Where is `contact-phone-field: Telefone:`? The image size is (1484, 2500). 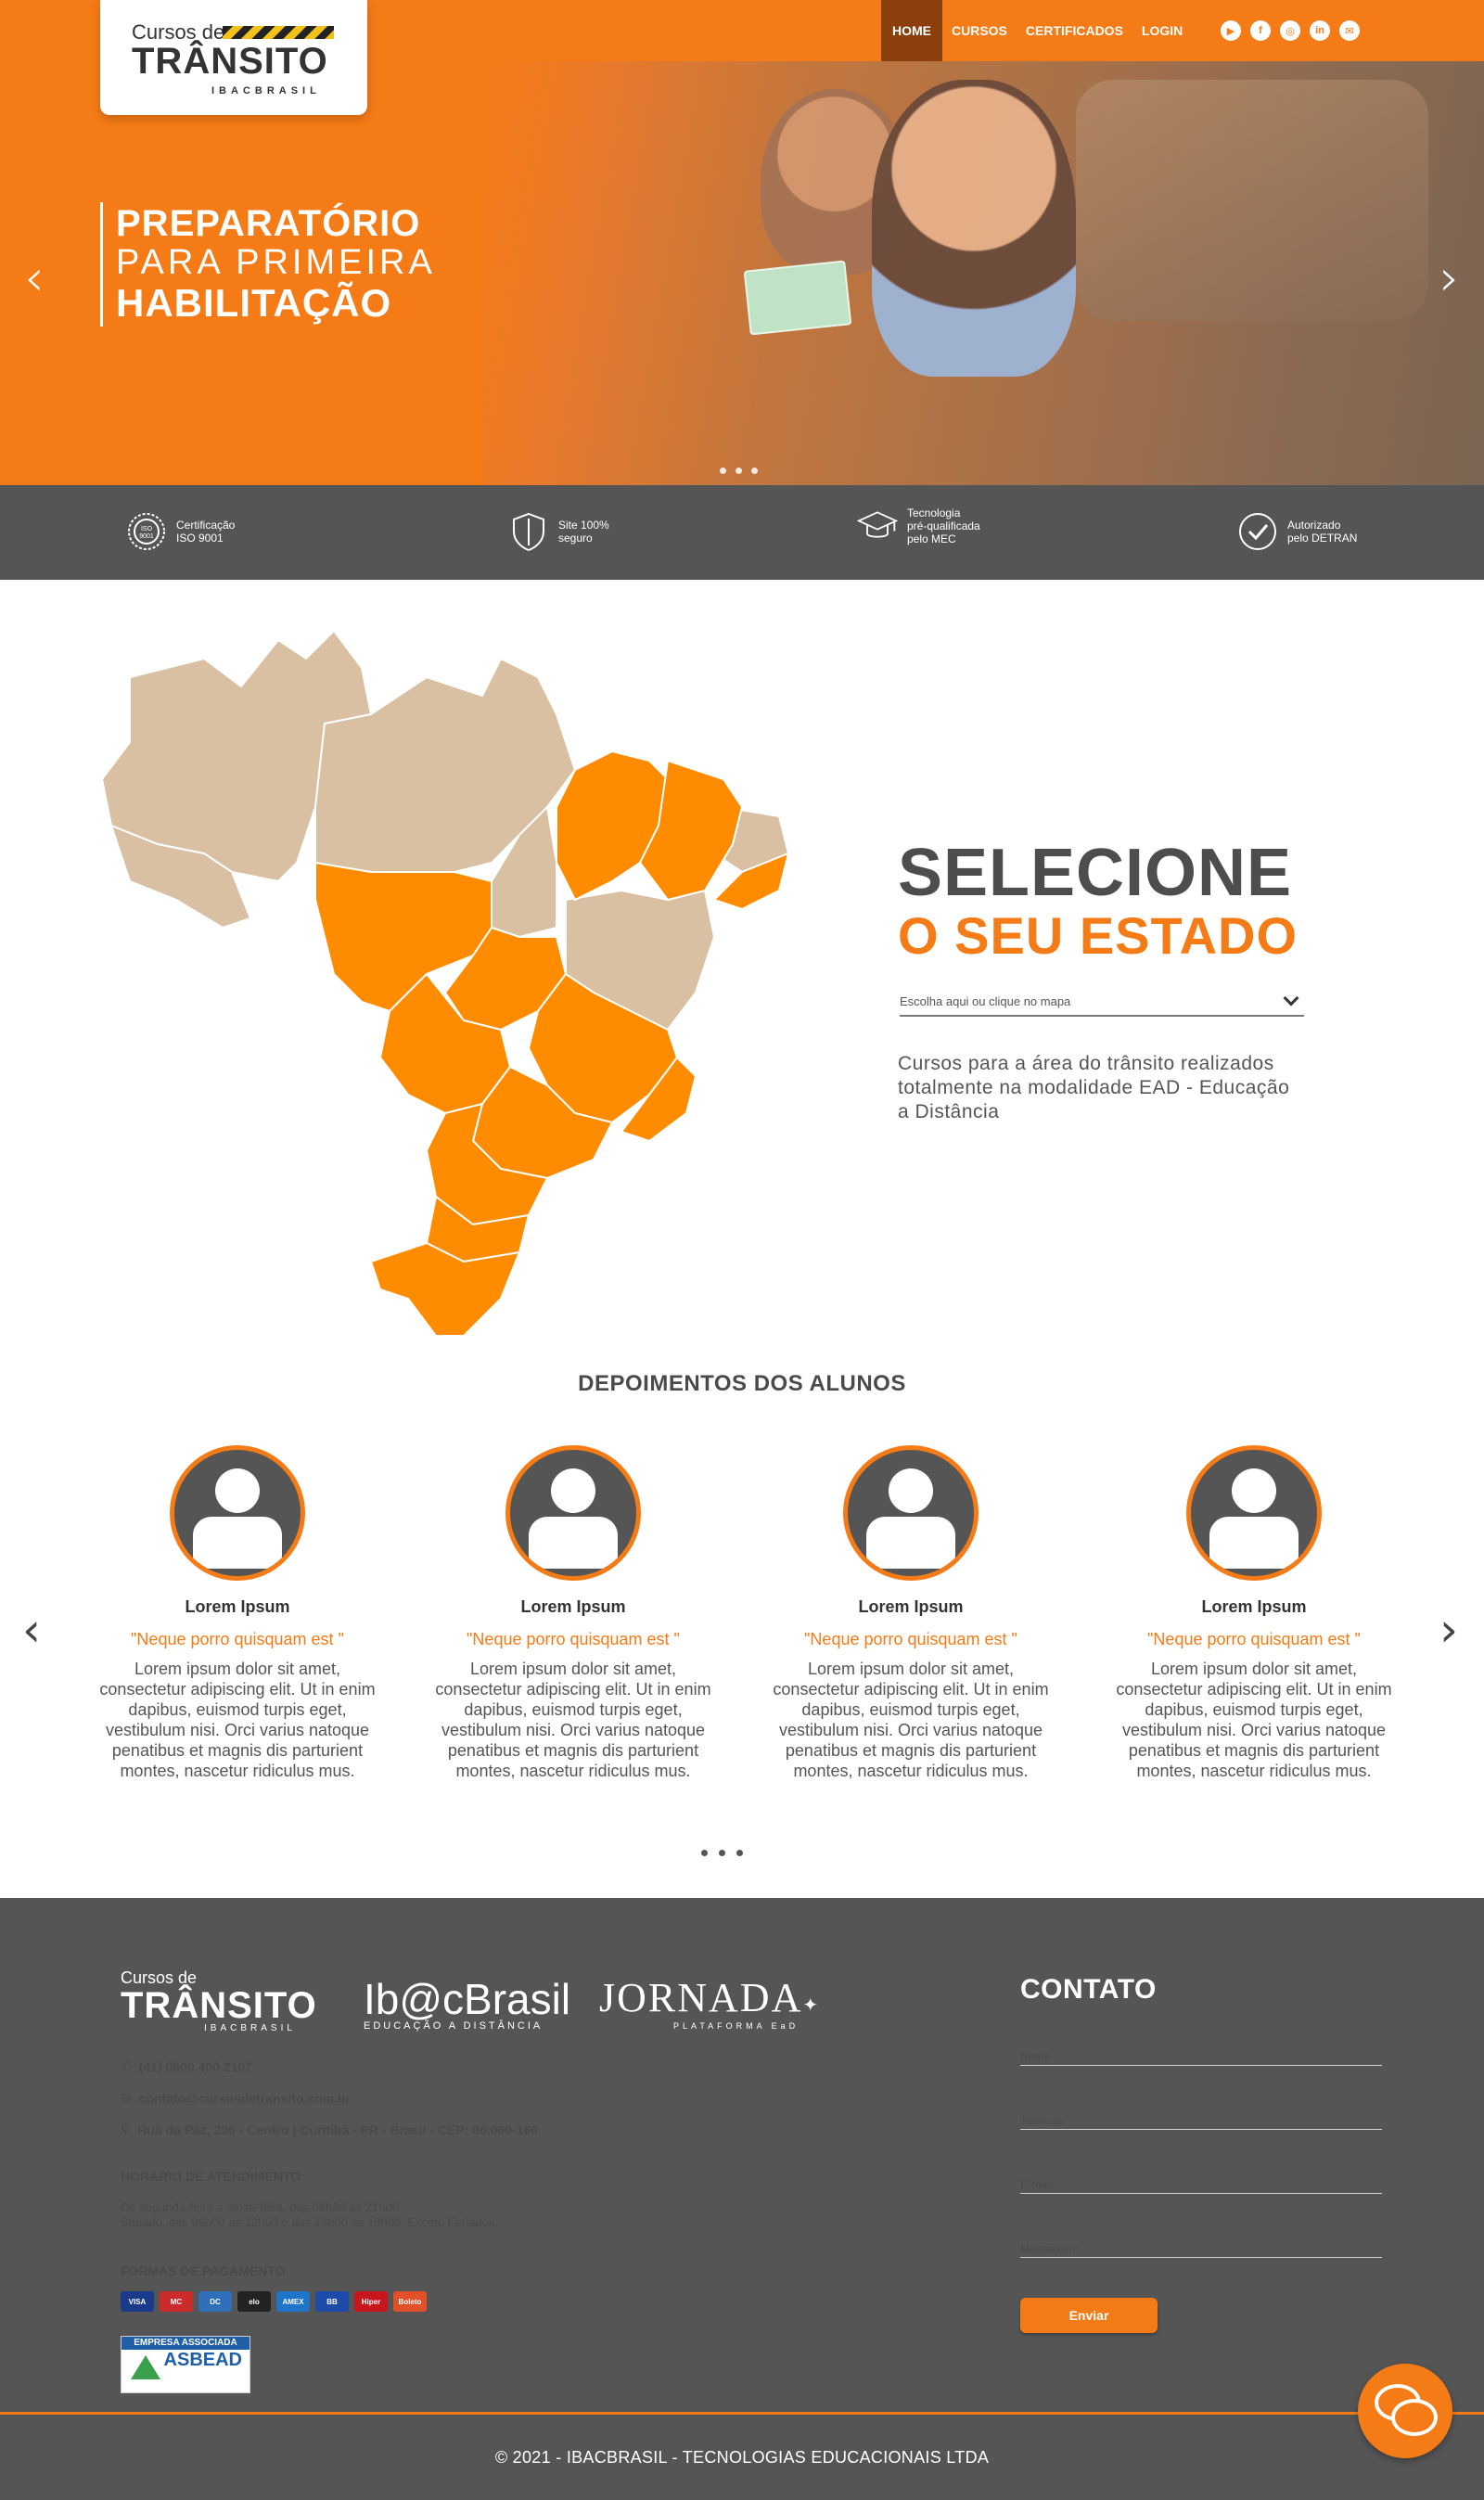 contact-phone-field: Telefone: is located at coordinates (1201, 2122).